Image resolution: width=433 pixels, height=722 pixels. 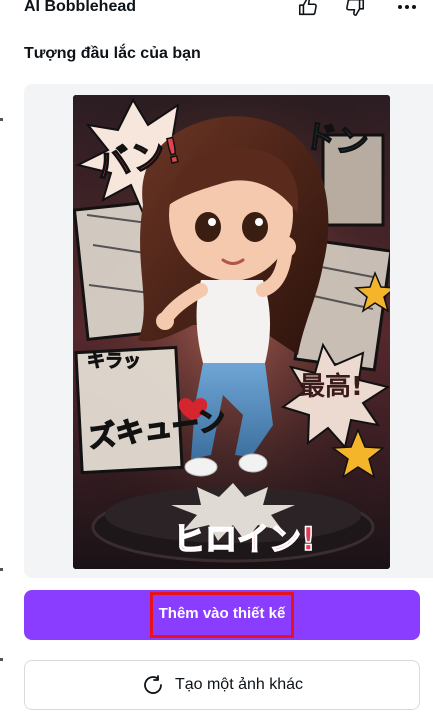 I want to click on thumbs-up-icon, so click(x=307, y=8).